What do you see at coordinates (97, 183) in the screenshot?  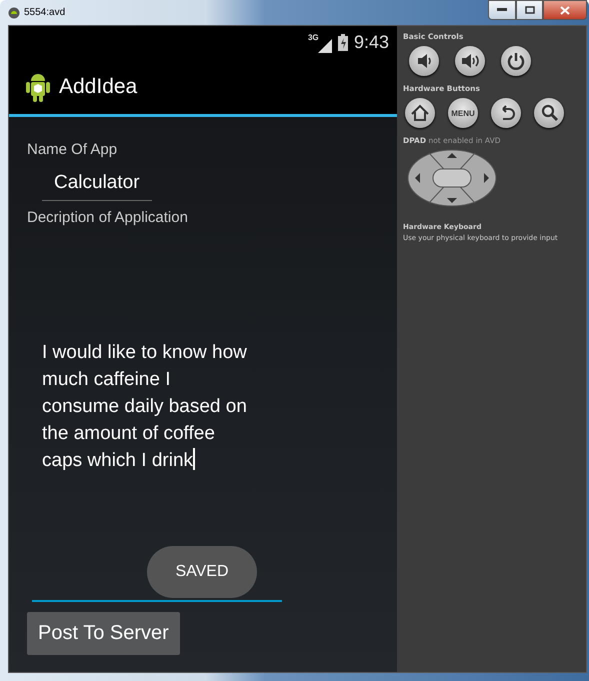 I see `name-field: Calculator` at bounding box center [97, 183].